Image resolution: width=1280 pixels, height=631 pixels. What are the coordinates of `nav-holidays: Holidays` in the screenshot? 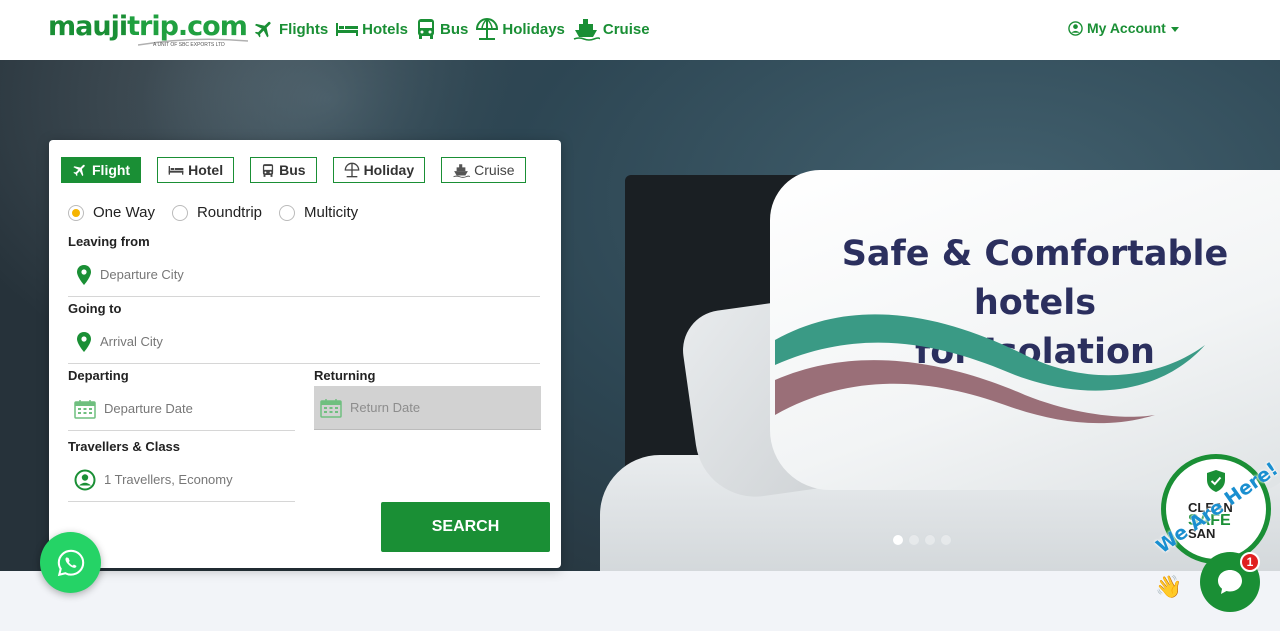 It's located at (520, 29).